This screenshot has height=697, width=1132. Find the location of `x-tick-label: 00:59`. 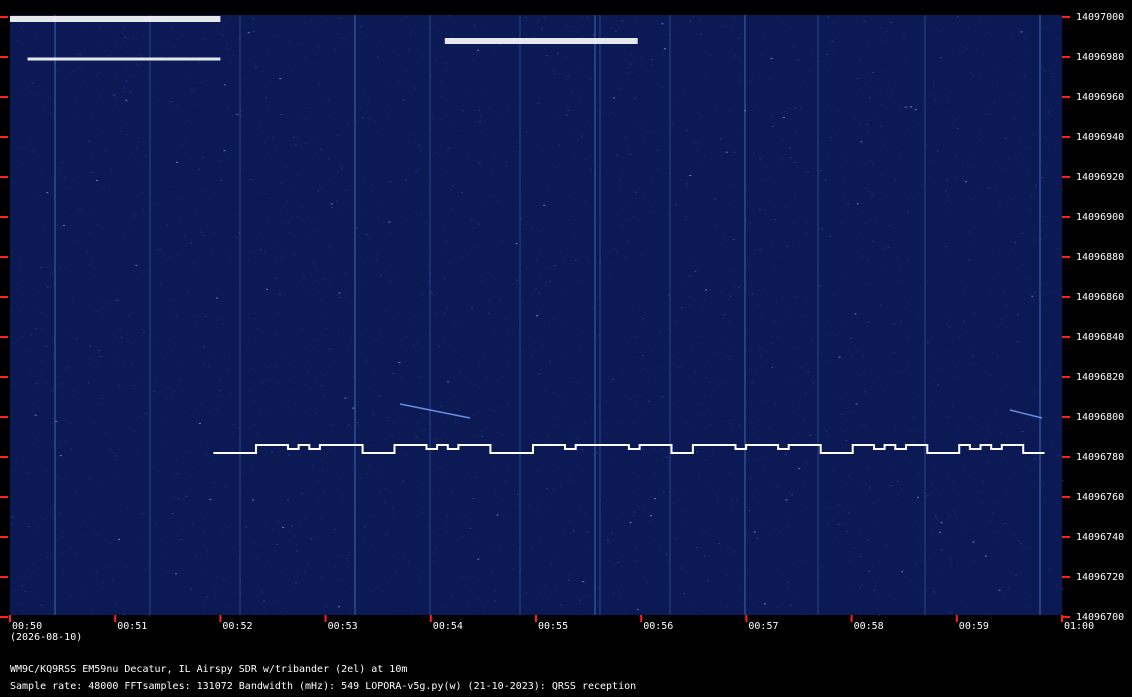

x-tick-label: 00:59 is located at coordinates (974, 626).